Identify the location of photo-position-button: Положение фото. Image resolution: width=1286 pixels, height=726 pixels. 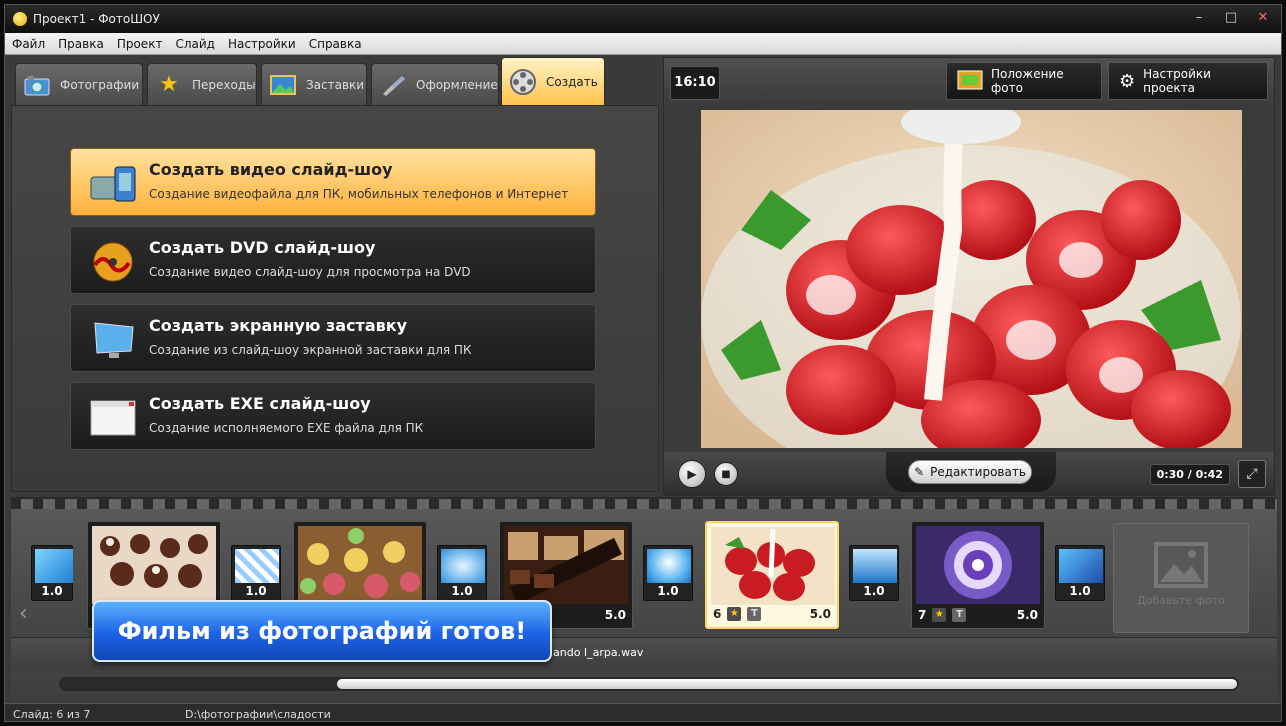
(1024, 81).